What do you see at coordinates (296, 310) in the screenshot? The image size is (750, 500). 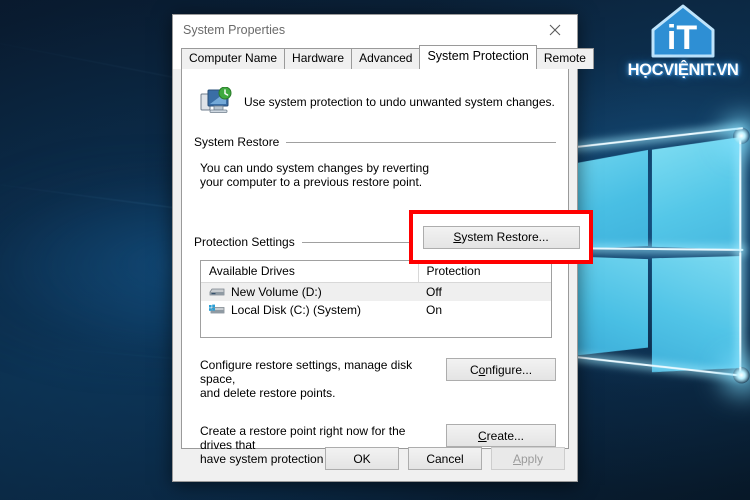 I see `drive-name-label: Local Disk (C:) (System)` at bounding box center [296, 310].